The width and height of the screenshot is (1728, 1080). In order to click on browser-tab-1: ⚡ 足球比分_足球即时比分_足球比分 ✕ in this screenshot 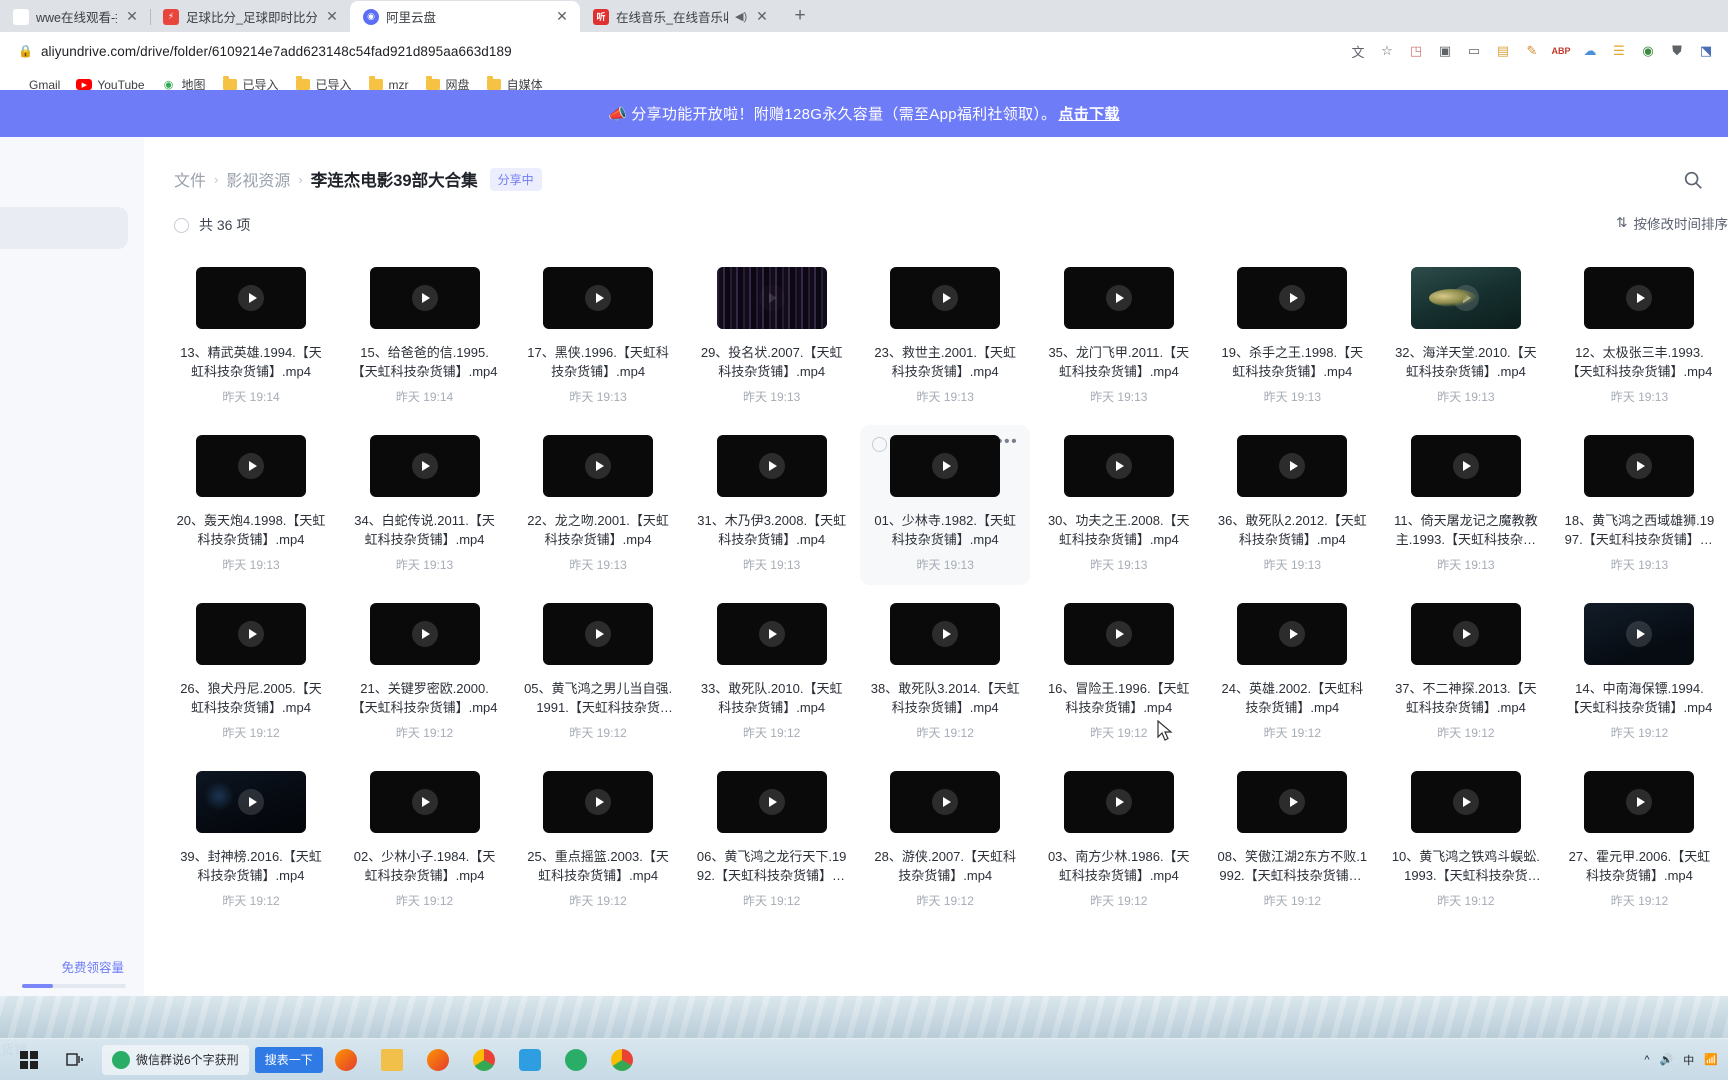, I will do `click(250, 16)`.